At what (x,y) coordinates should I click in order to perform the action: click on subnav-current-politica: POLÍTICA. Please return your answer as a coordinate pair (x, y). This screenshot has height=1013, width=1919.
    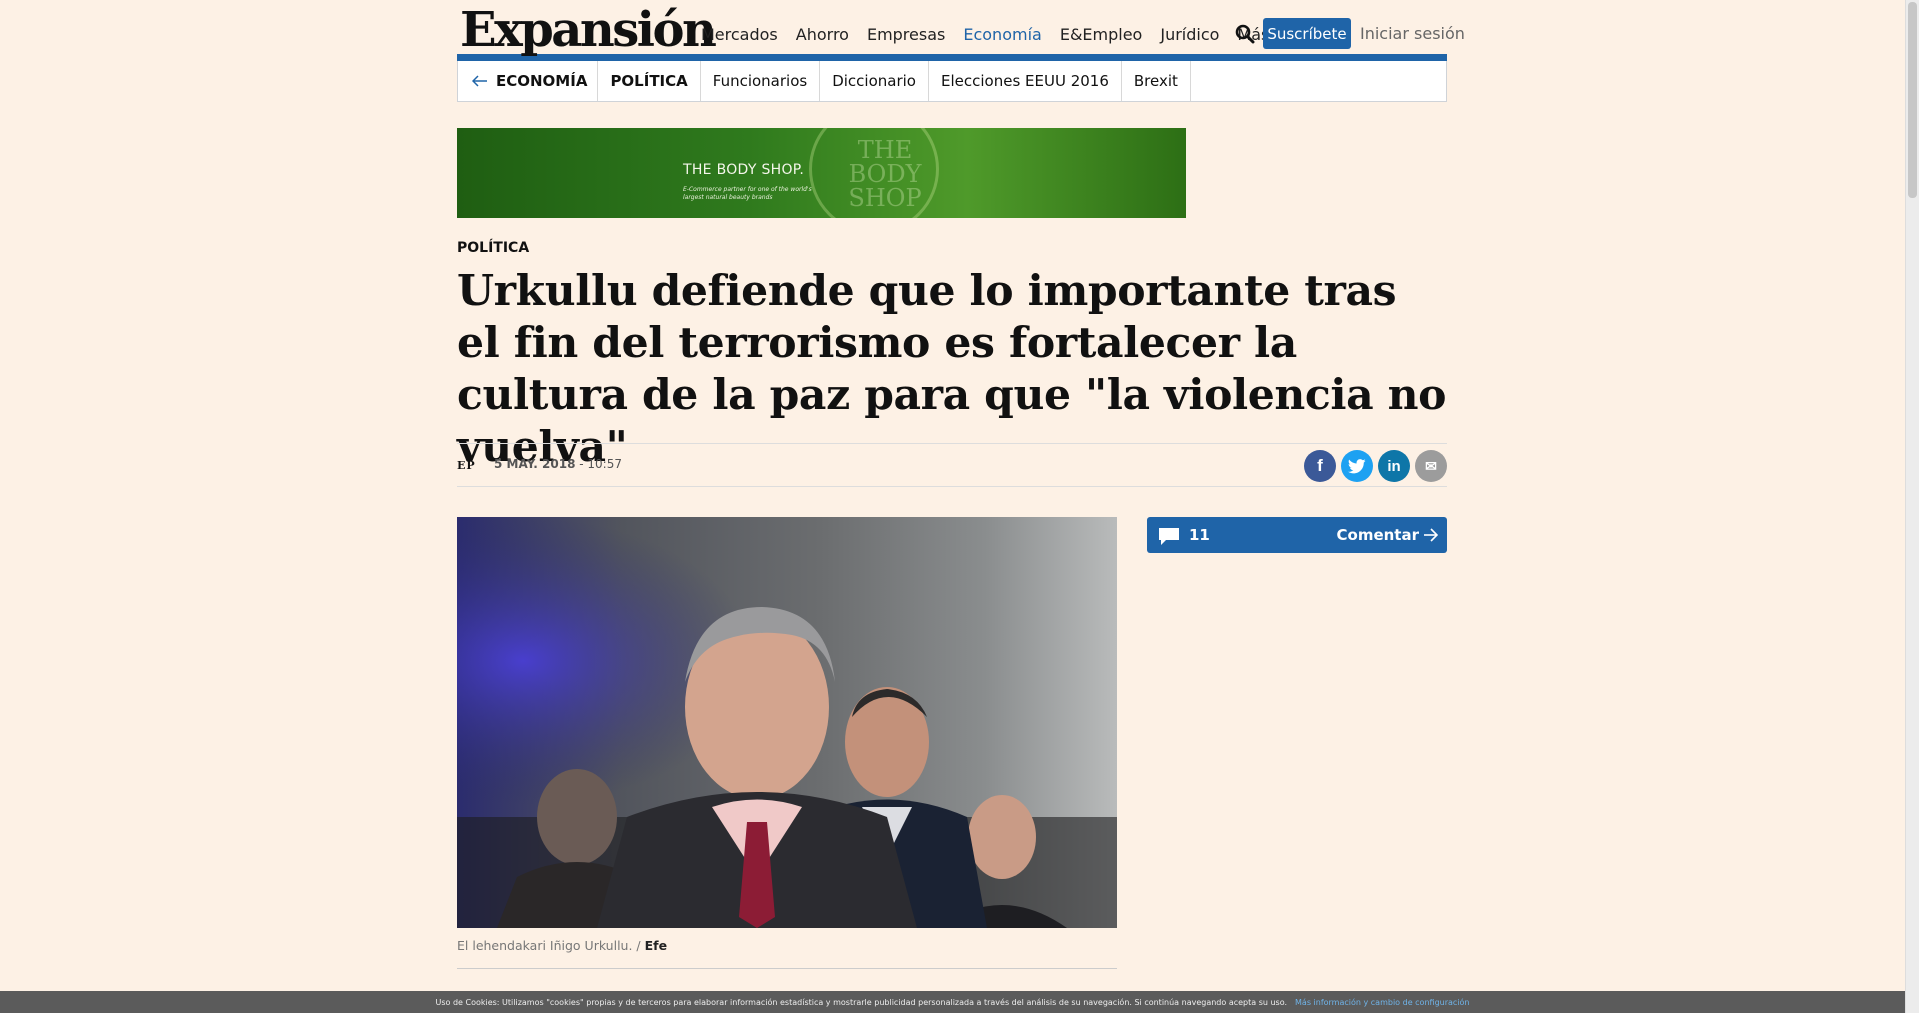
    Looking at the image, I should click on (649, 81).